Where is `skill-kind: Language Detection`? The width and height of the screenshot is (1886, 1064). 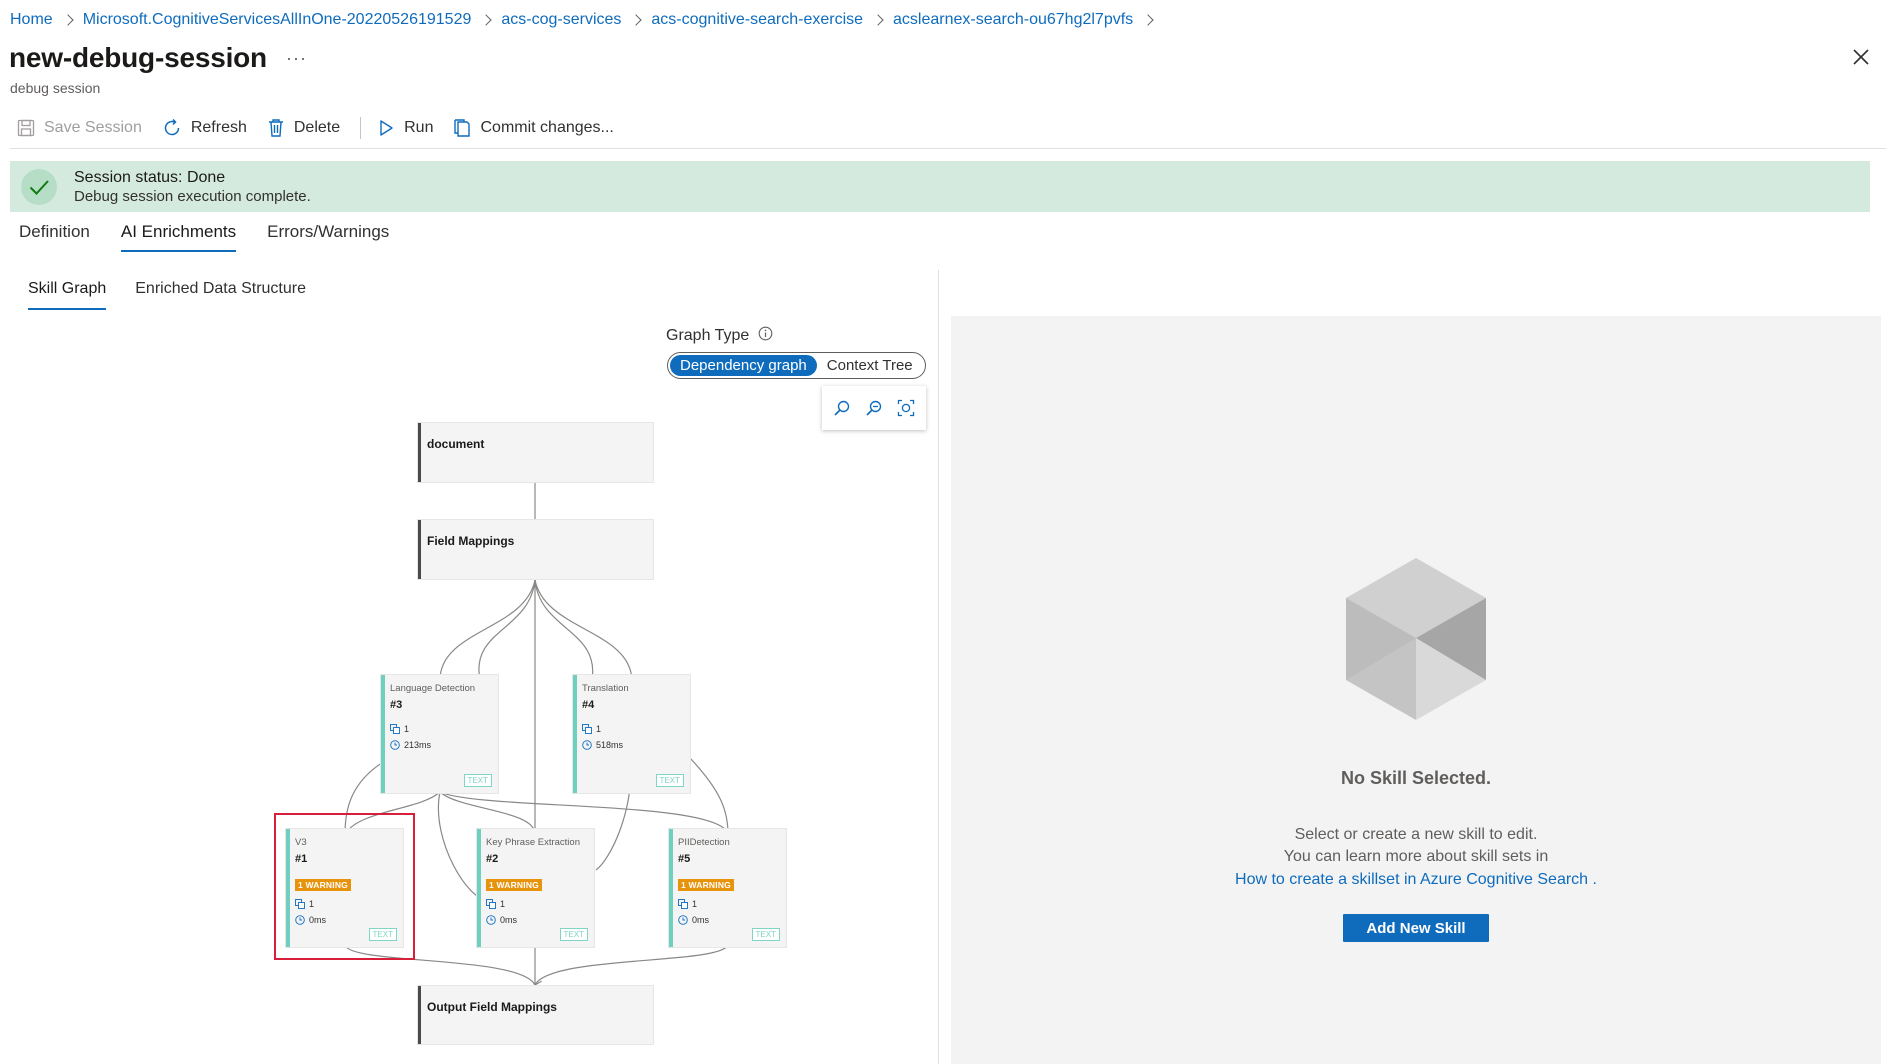 skill-kind: Language Detection is located at coordinates (433, 688).